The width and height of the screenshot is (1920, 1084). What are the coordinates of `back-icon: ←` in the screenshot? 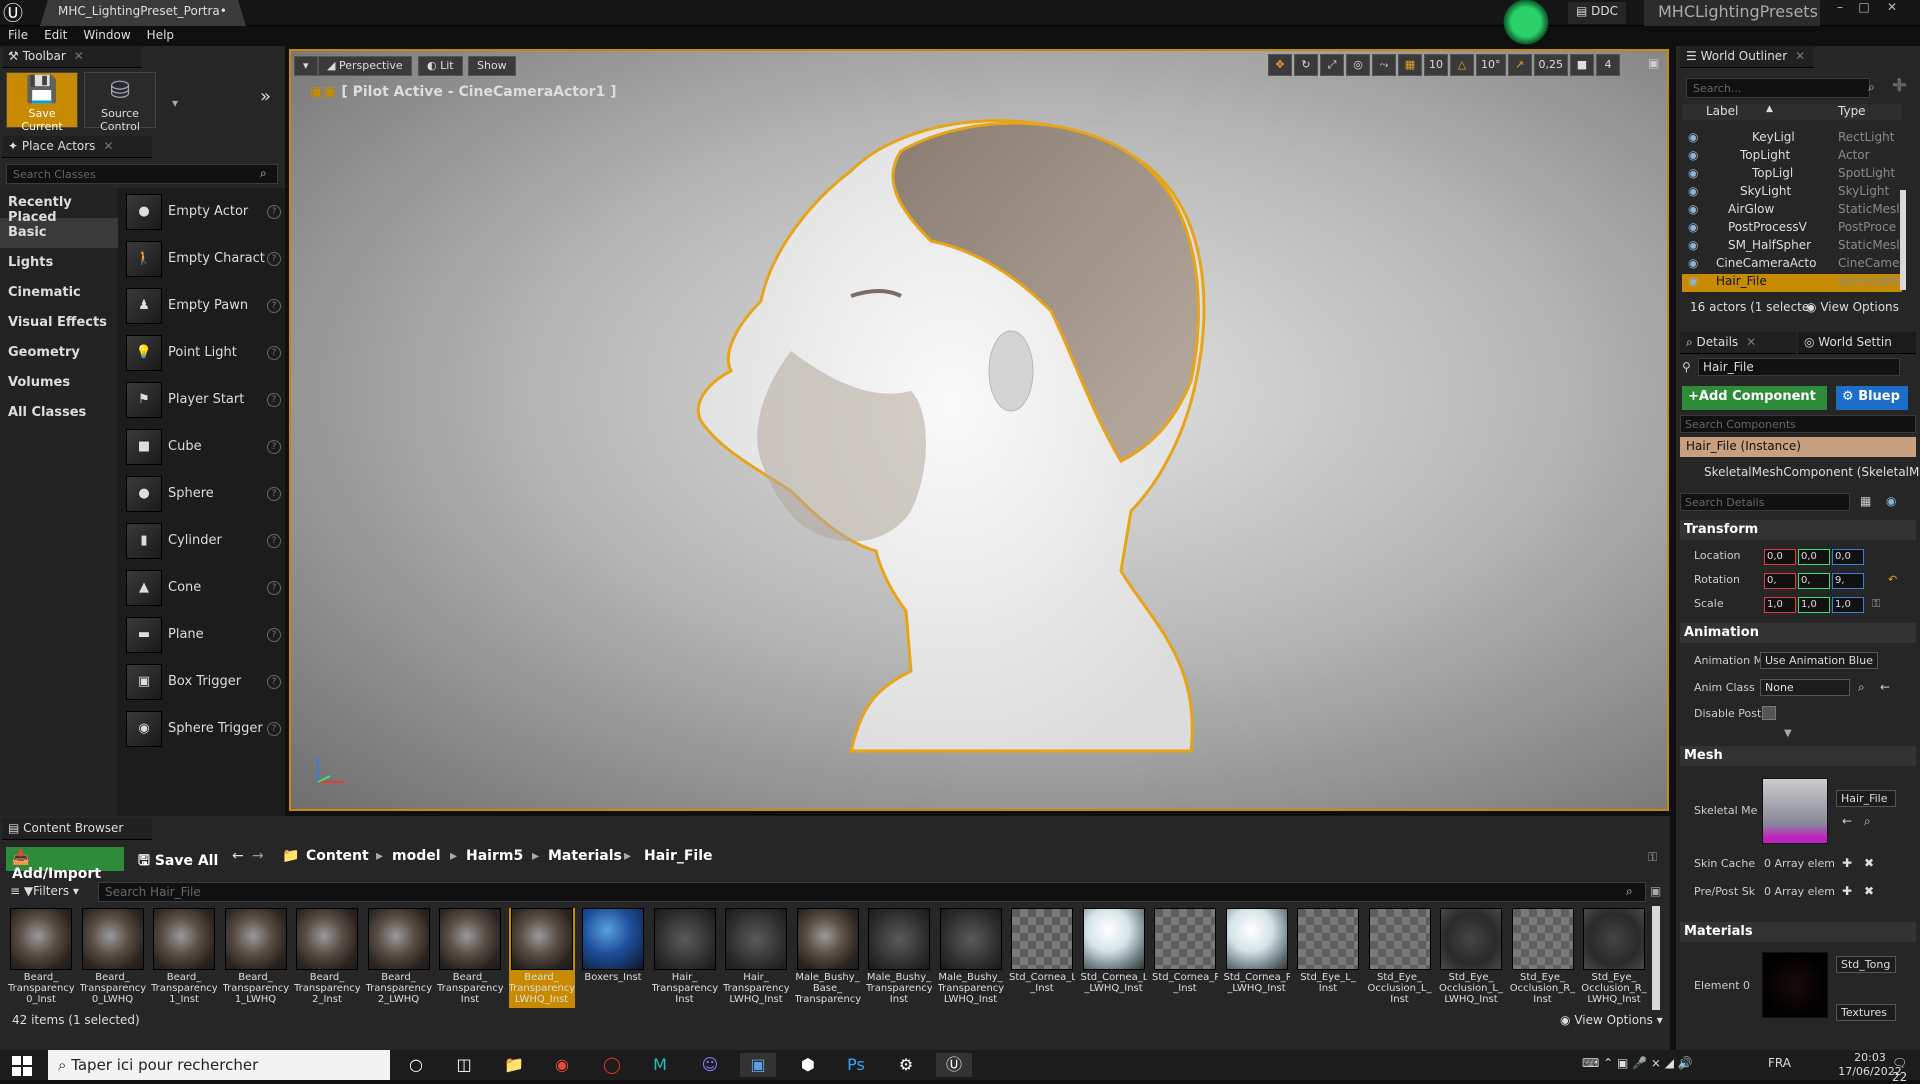 It's located at (238, 856).